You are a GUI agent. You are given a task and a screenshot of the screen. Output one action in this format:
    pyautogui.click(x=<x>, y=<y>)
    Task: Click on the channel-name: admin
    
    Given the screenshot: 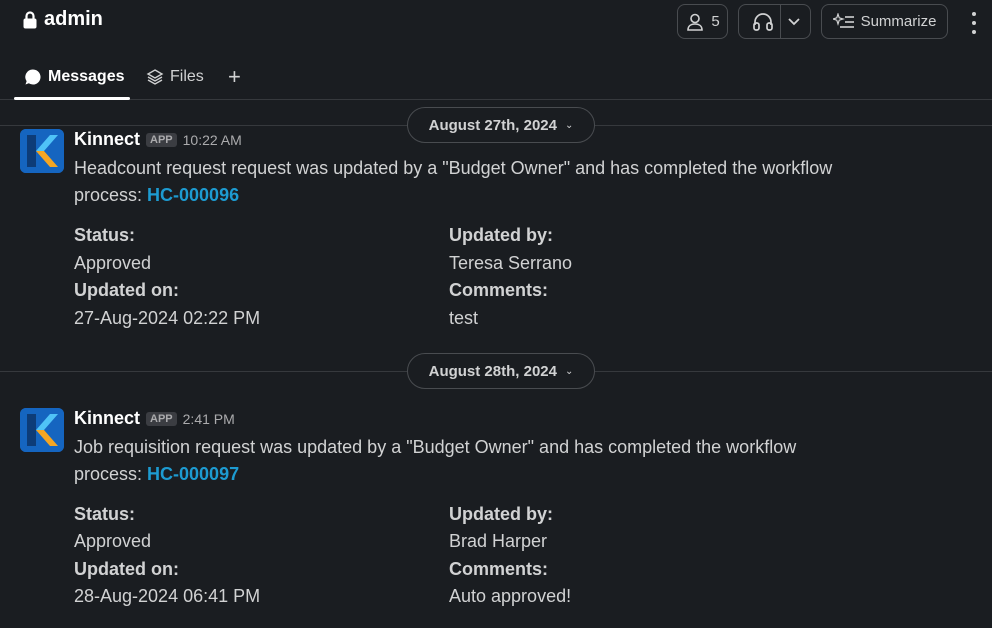 What is the action you would take?
    pyautogui.click(x=73, y=19)
    